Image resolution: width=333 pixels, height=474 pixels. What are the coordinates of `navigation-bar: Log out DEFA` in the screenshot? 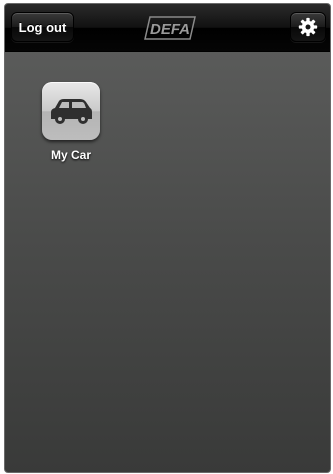 It's located at (167, 28).